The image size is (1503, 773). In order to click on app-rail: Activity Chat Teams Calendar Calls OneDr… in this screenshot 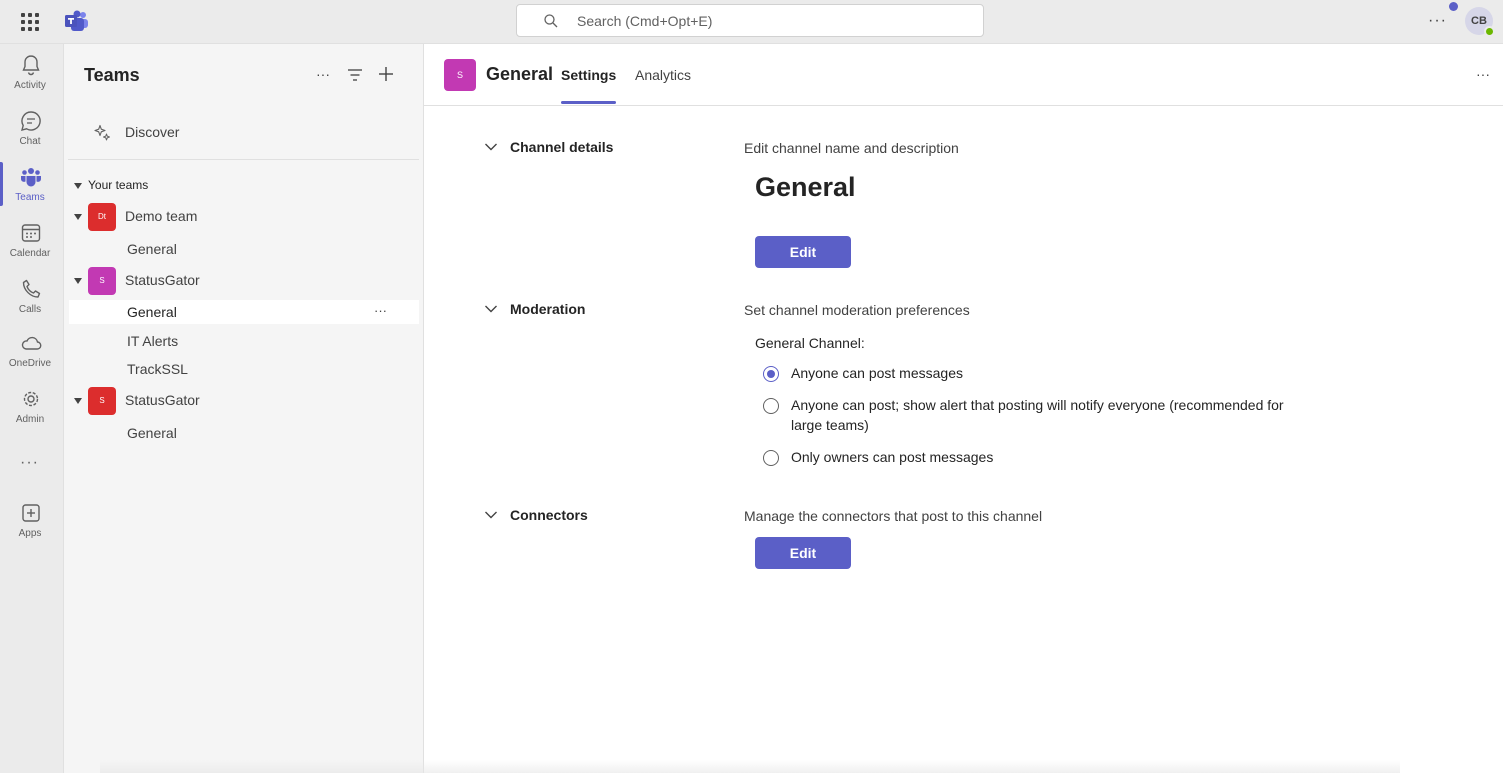, I will do `click(32, 408)`.